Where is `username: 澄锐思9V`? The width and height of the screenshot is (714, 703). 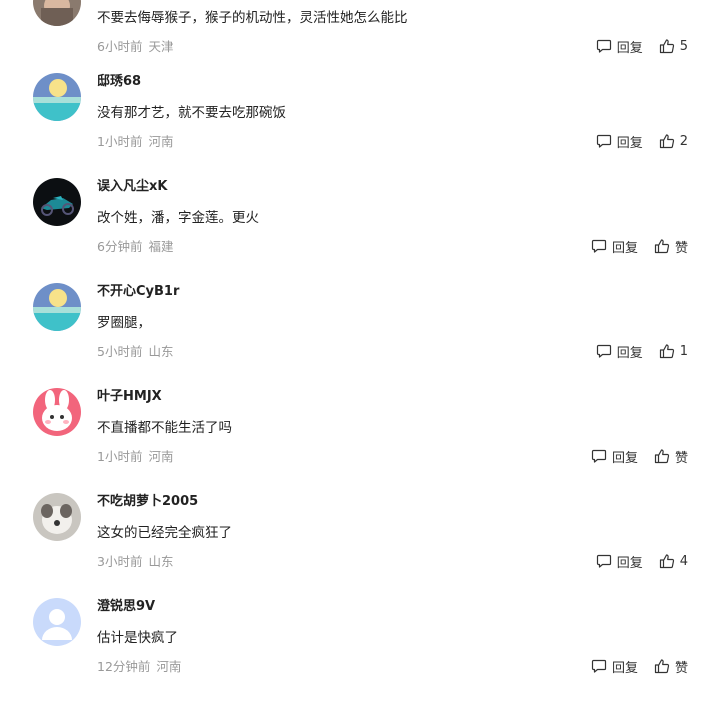
username: 澄锐思9V is located at coordinates (126, 607).